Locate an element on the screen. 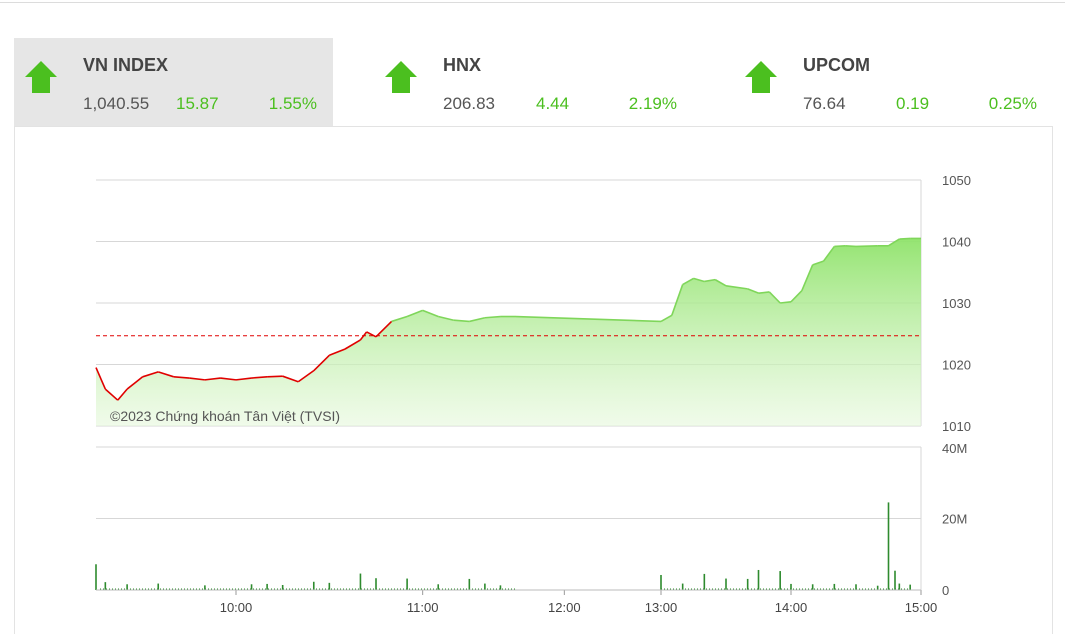 The image size is (1065, 640). x-tick-label: 13:00 is located at coordinates (661, 607).